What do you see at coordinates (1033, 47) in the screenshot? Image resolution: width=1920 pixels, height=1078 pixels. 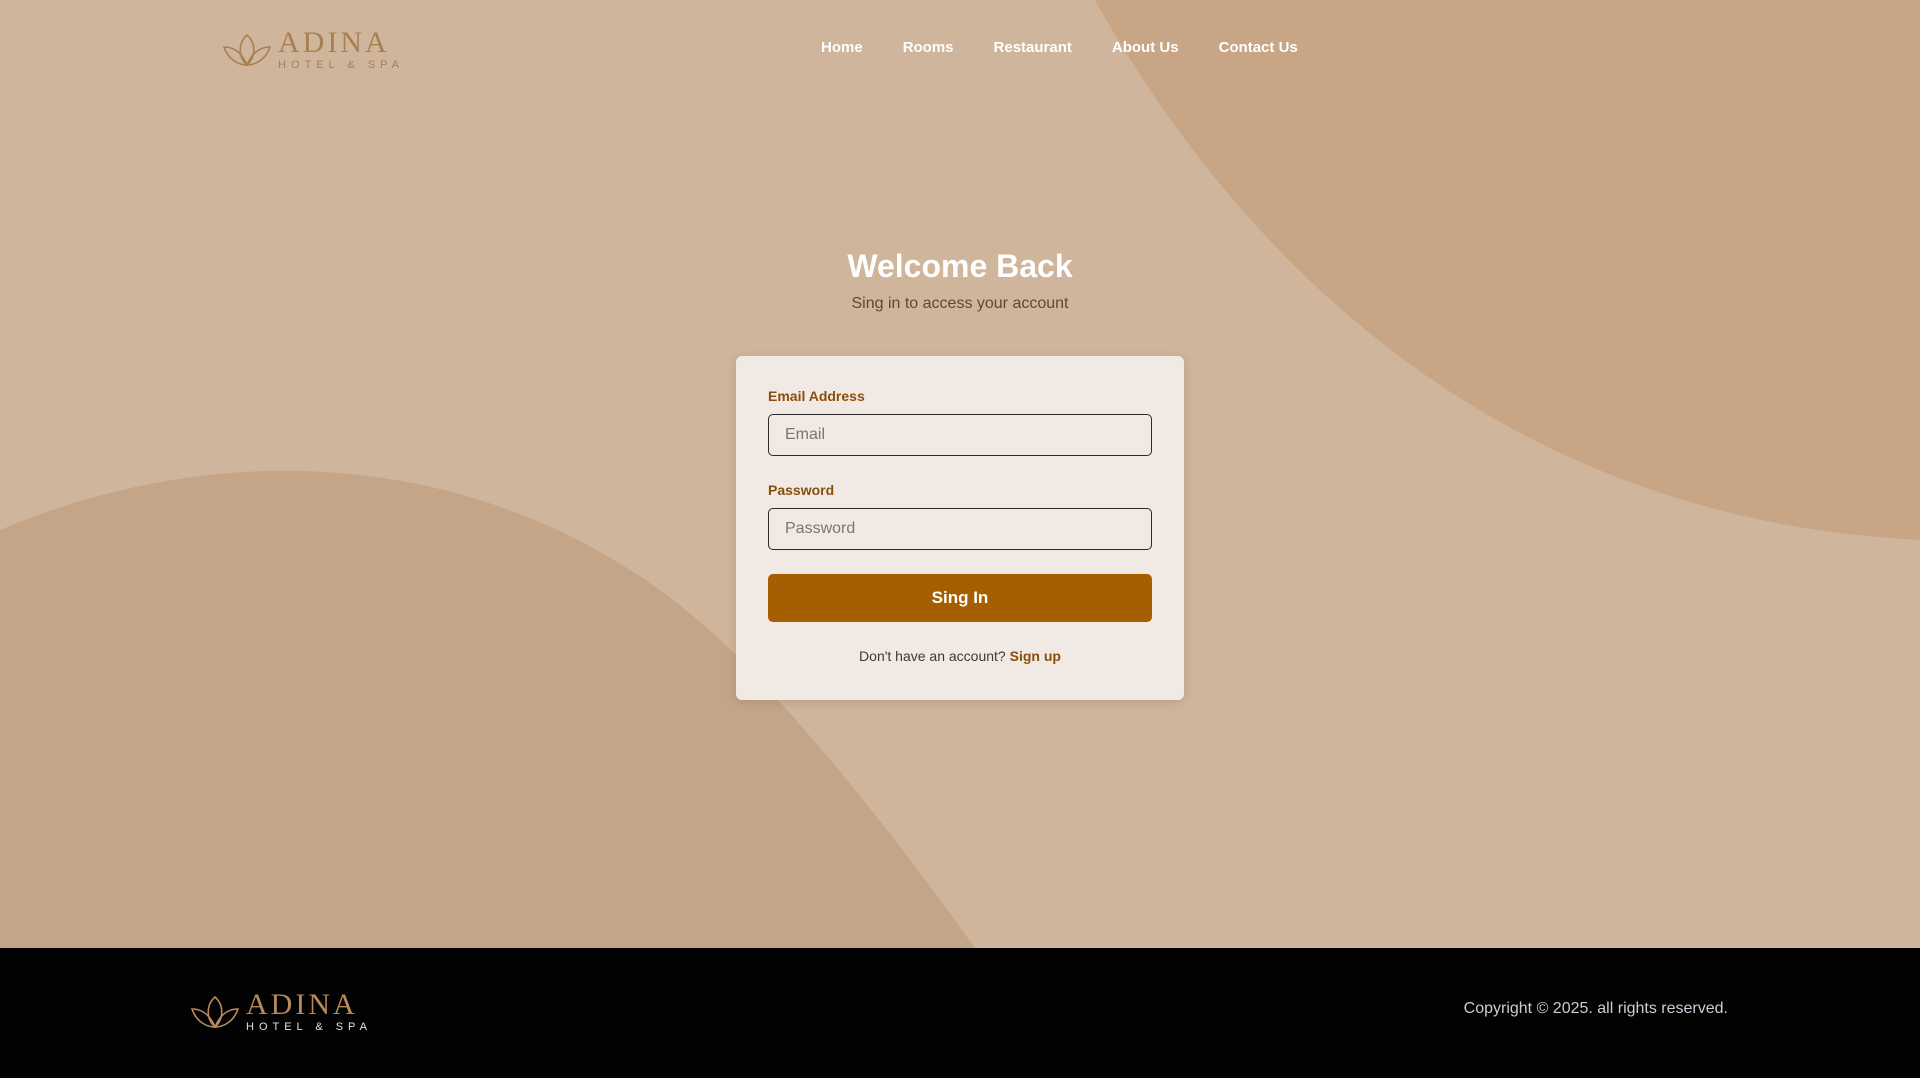 I see `nav-link-restaurant: Restaurant` at bounding box center [1033, 47].